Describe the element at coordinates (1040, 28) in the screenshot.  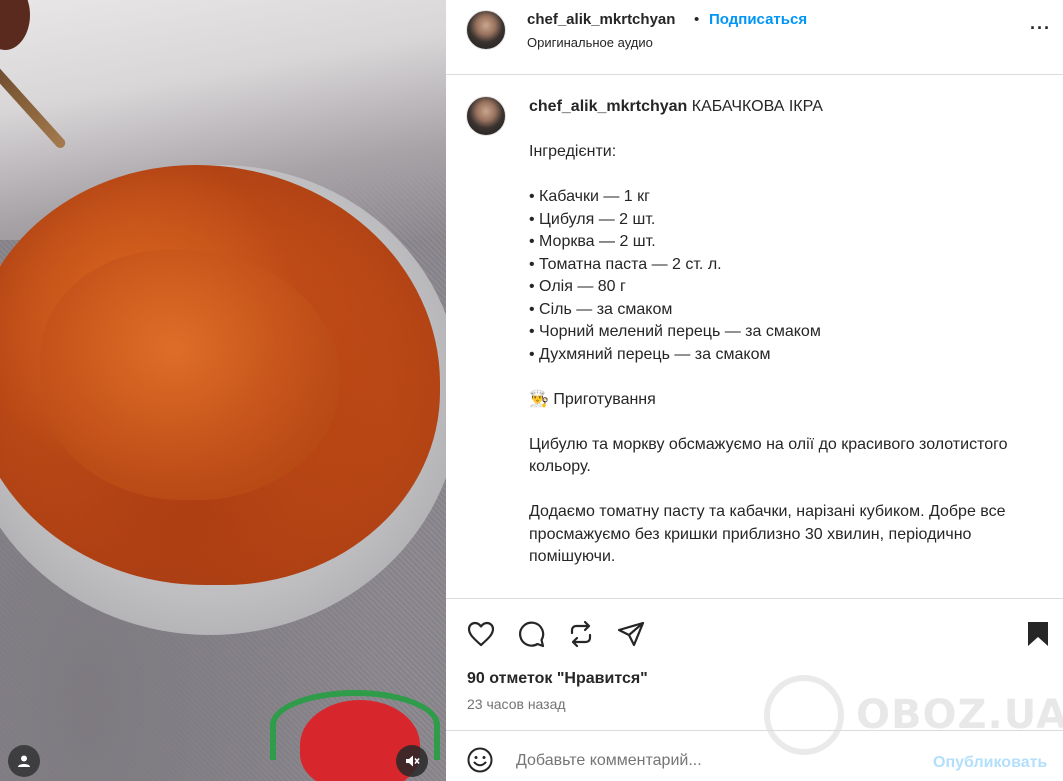
I see `more-options-icon: ···` at that location.